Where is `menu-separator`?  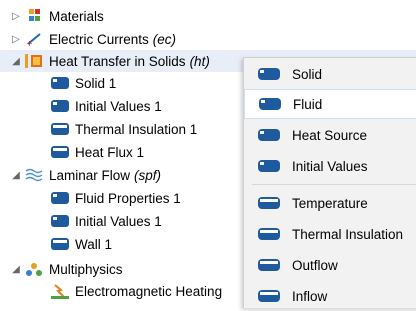
menu-separator is located at coordinates (334, 184).